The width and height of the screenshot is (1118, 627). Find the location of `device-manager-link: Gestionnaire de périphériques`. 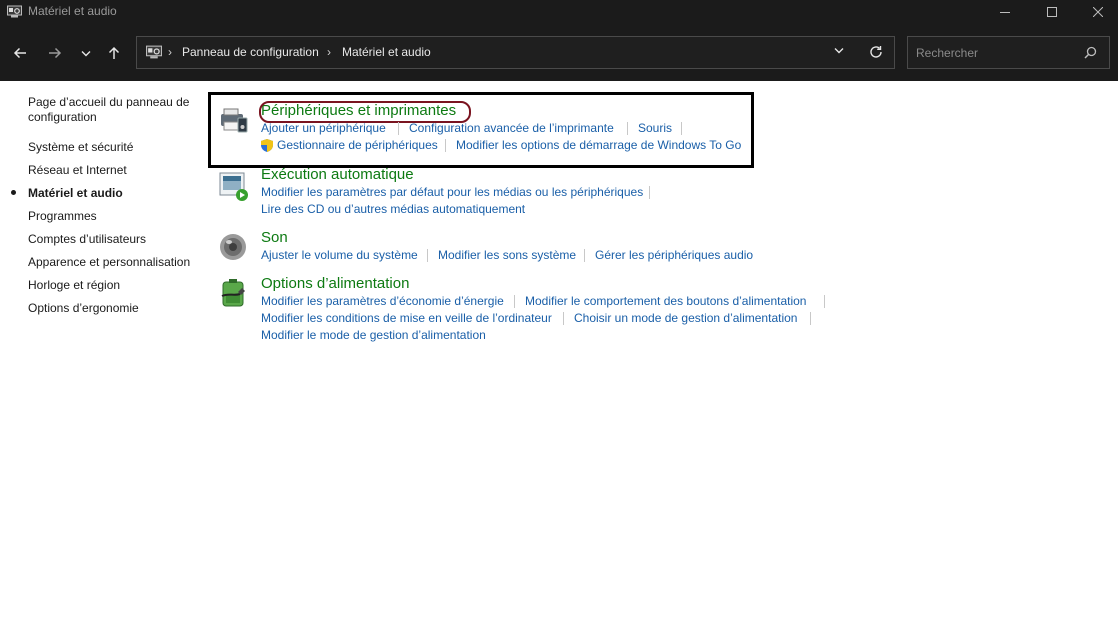

device-manager-link: Gestionnaire de périphériques is located at coordinates (357, 145).